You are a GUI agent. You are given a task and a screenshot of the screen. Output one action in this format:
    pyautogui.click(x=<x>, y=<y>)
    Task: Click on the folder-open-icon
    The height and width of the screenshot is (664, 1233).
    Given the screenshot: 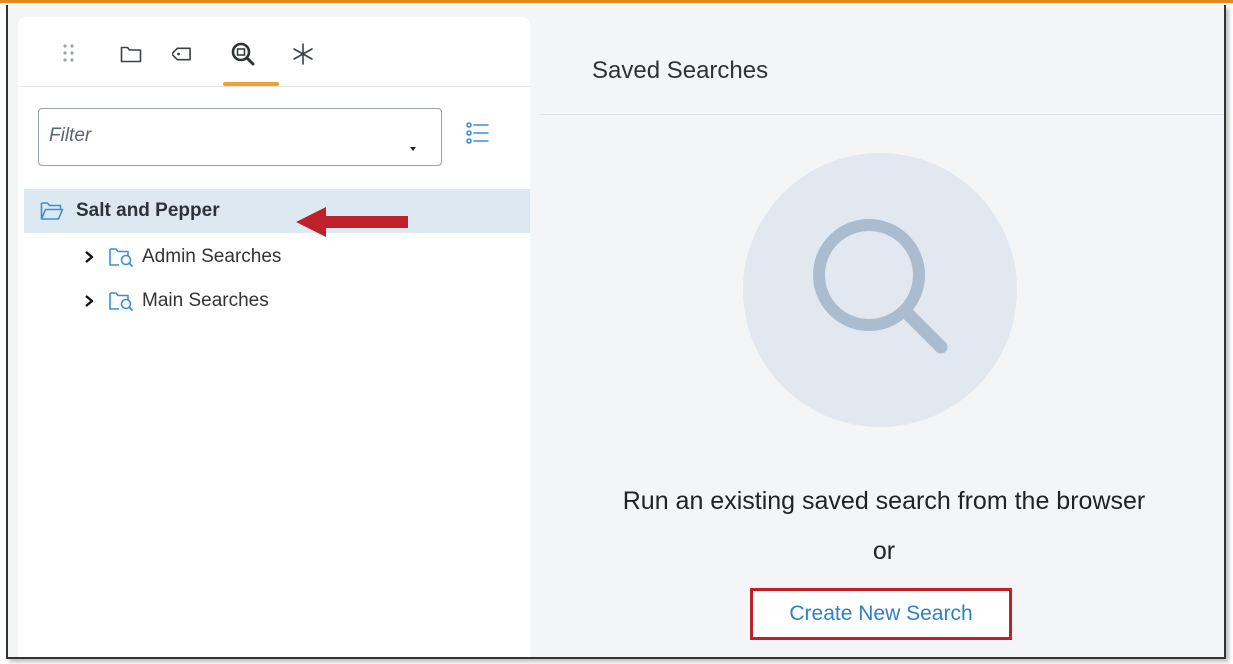 What is the action you would take?
    pyautogui.click(x=52, y=211)
    